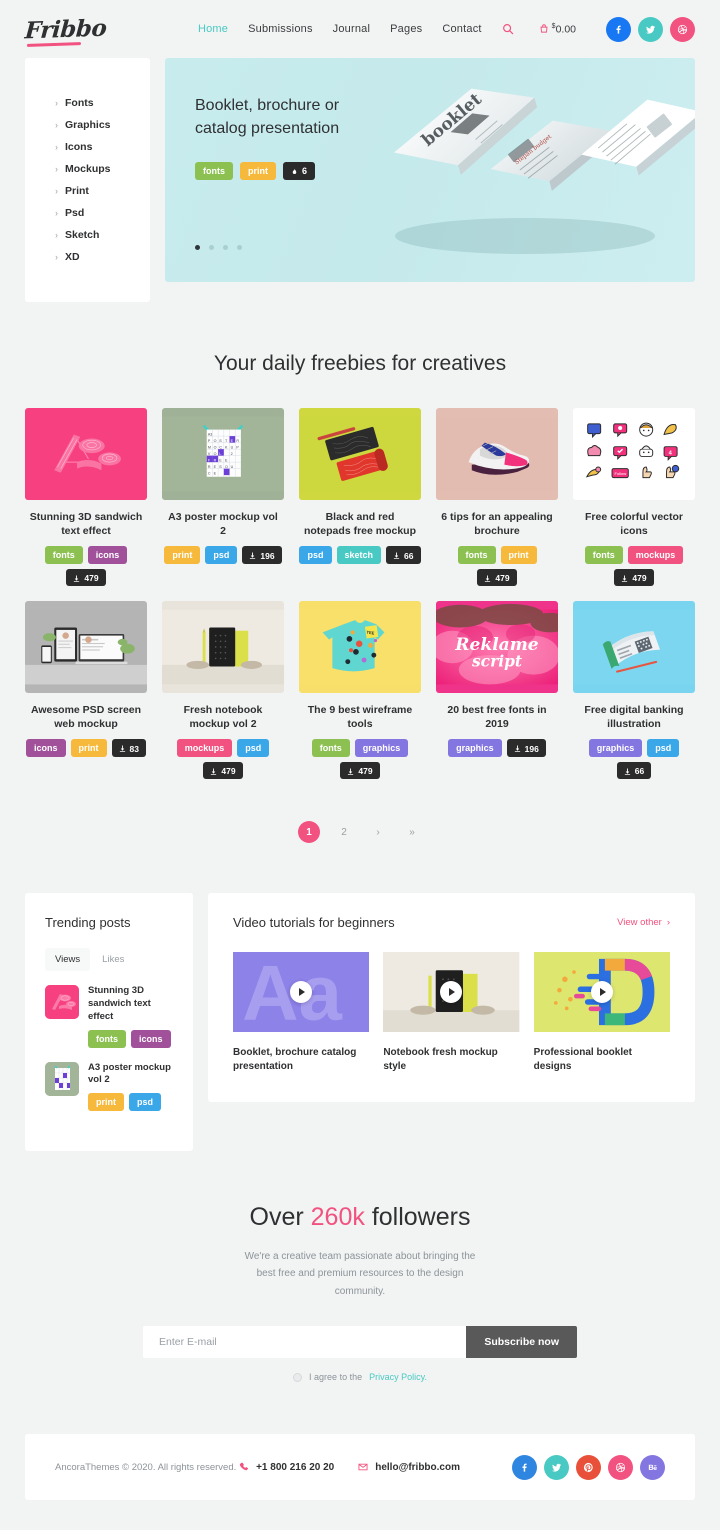 The image size is (720, 1530). Describe the element at coordinates (351, 29) in the screenshot. I see `nav-item-journal: Journal` at that location.